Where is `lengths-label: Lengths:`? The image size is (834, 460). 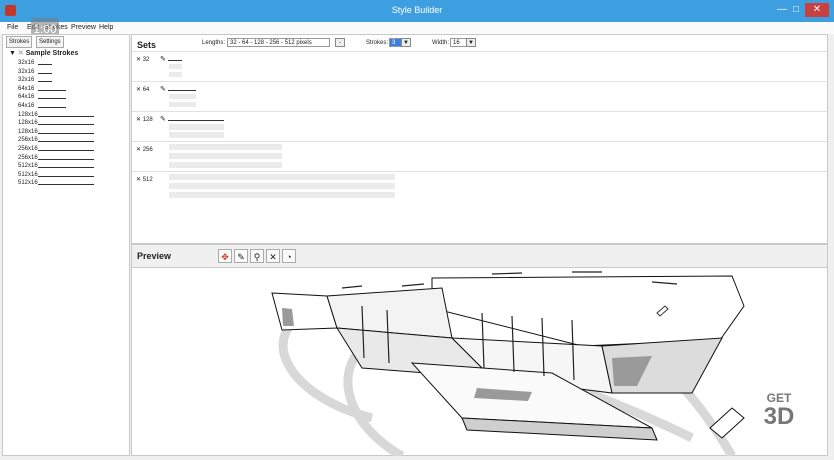
lengths-label: Lengths: is located at coordinates (214, 43).